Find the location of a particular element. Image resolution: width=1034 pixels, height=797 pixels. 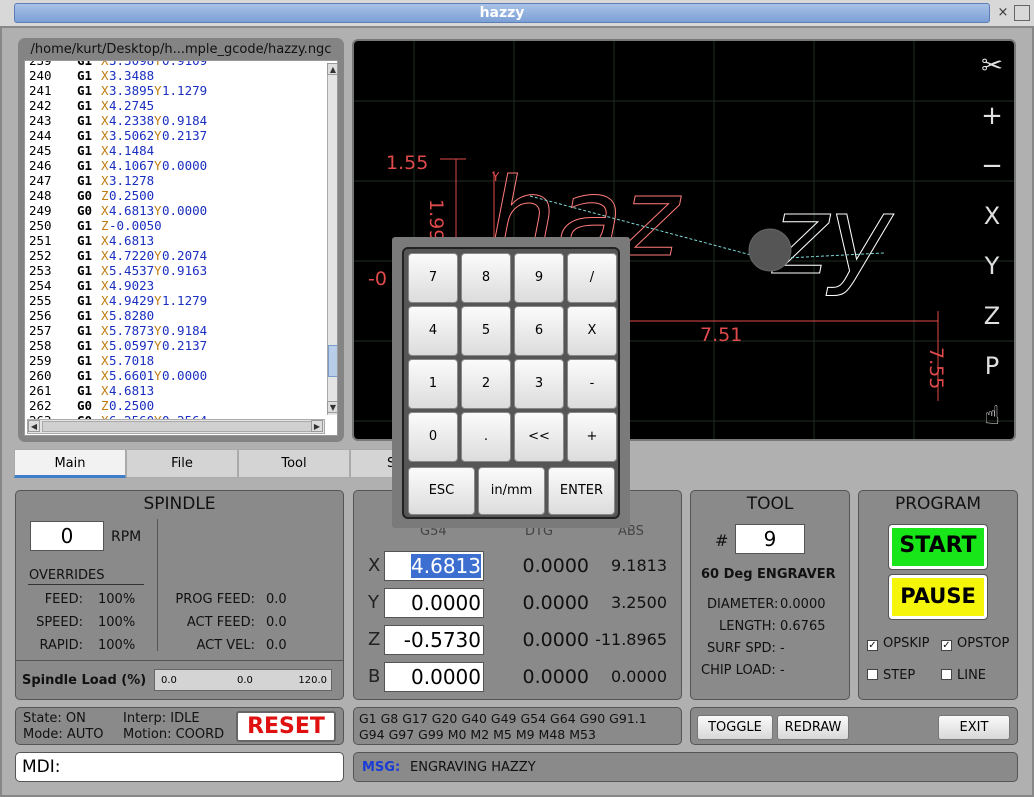

code-line: 260 G1 X 5.6601 Y 0.0000 is located at coordinates (175, 375).